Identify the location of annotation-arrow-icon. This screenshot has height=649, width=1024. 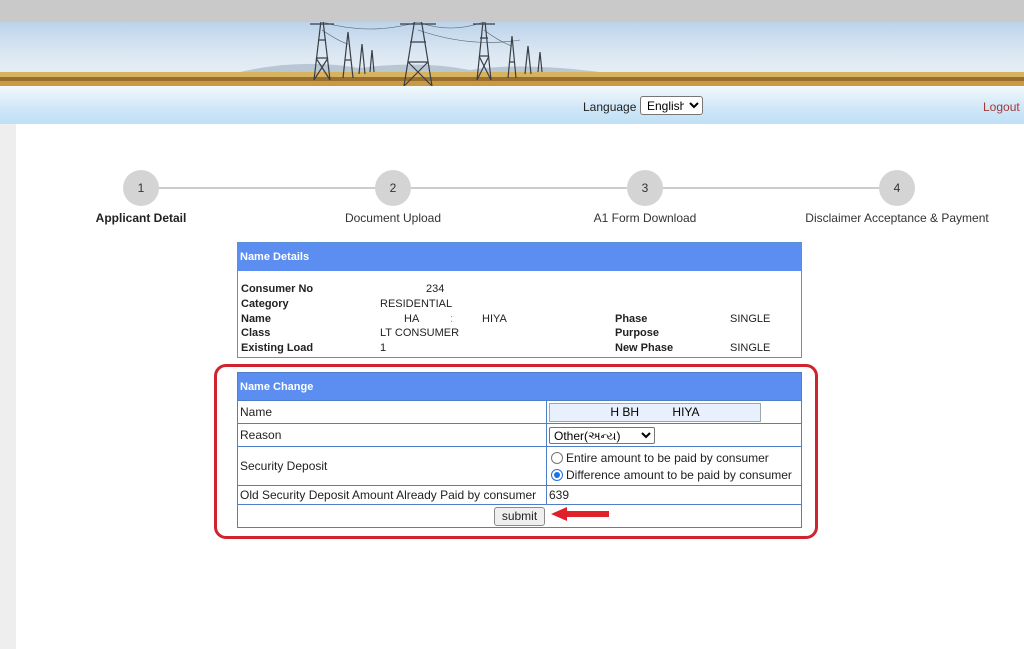
(580, 514).